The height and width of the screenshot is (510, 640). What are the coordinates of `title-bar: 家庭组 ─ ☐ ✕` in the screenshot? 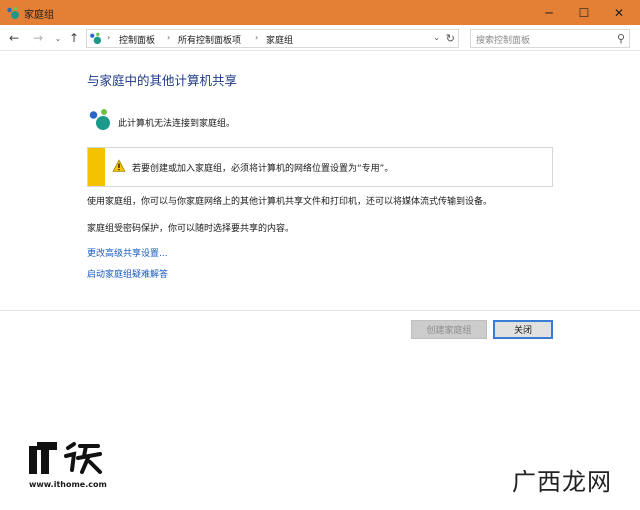 It's located at (320, 12).